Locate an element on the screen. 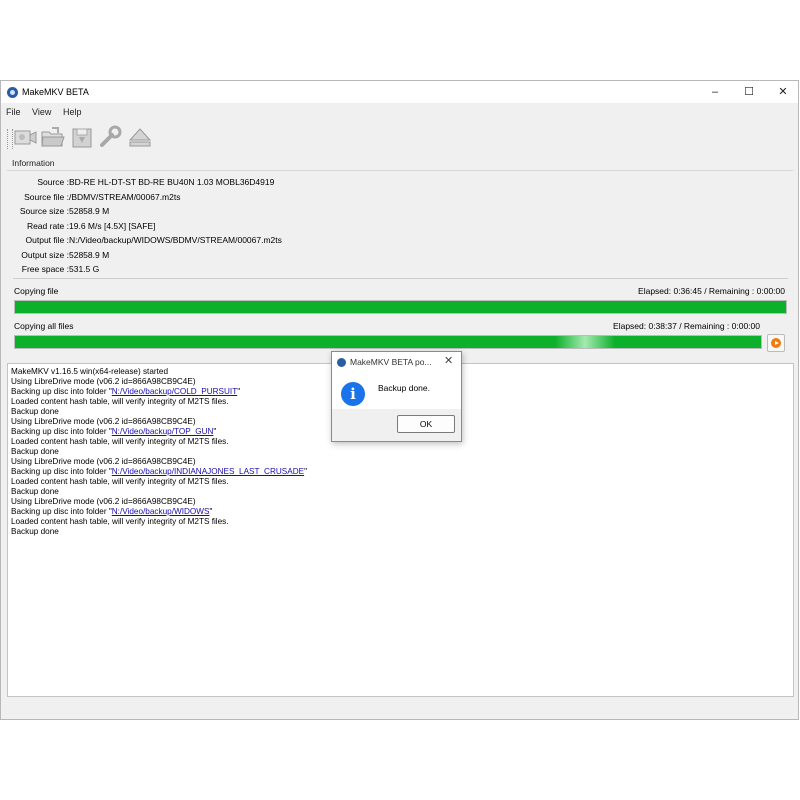 The image size is (800, 800). info-row-free-space: Free space : 531.5 G is located at coordinates (53, 270).